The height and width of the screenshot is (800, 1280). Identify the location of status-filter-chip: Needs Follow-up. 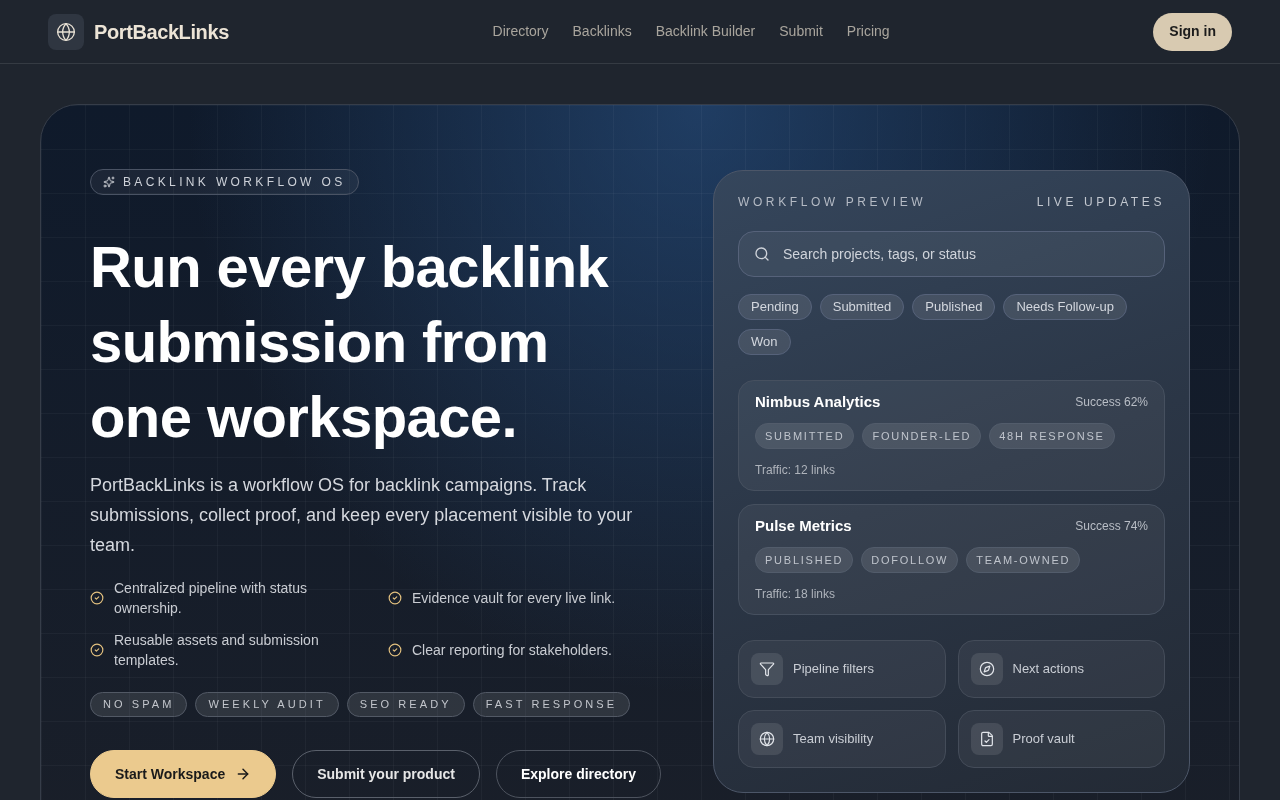
(1065, 307).